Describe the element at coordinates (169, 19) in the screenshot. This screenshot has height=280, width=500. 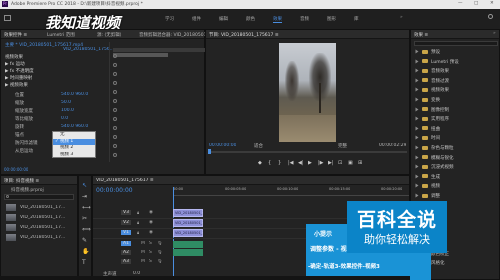
I see `workspace-tab-0: 学习` at that location.